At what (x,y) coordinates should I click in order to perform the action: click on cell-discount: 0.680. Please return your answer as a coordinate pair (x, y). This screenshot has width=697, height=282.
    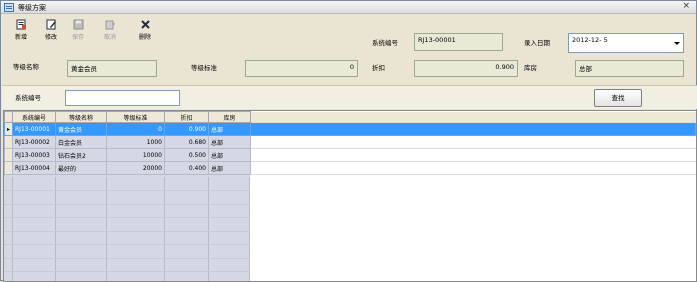
    Looking at the image, I should click on (186, 142).